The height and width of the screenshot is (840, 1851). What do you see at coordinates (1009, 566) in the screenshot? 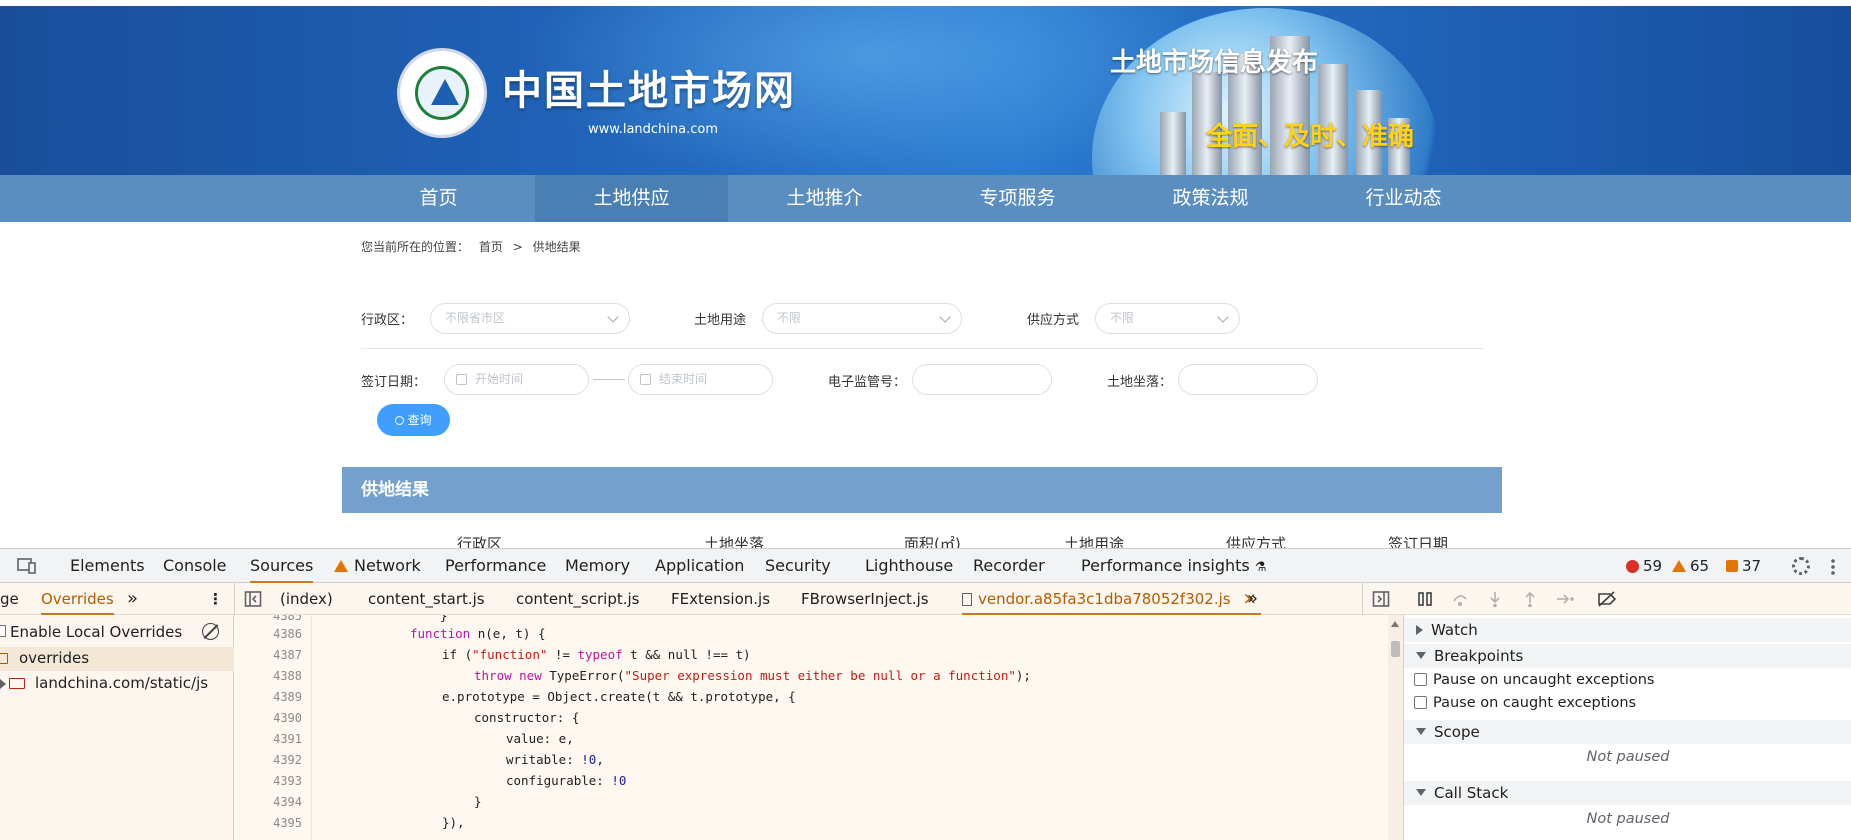
I see `tab-recorder: Recorder` at bounding box center [1009, 566].